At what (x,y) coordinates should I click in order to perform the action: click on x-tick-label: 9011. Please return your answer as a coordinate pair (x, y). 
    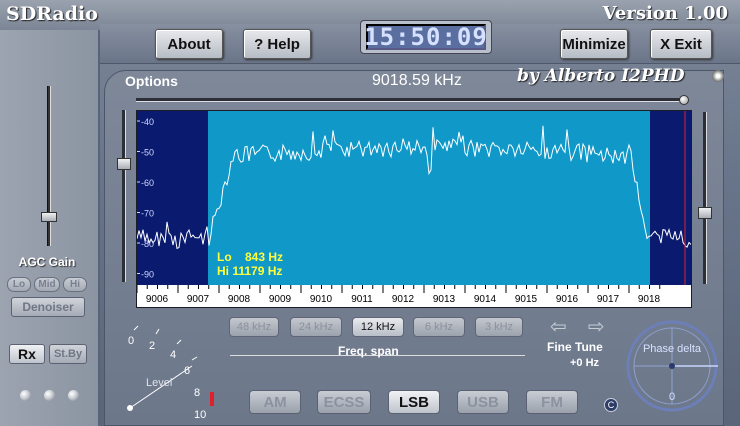
    Looking at the image, I should click on (362, 299).